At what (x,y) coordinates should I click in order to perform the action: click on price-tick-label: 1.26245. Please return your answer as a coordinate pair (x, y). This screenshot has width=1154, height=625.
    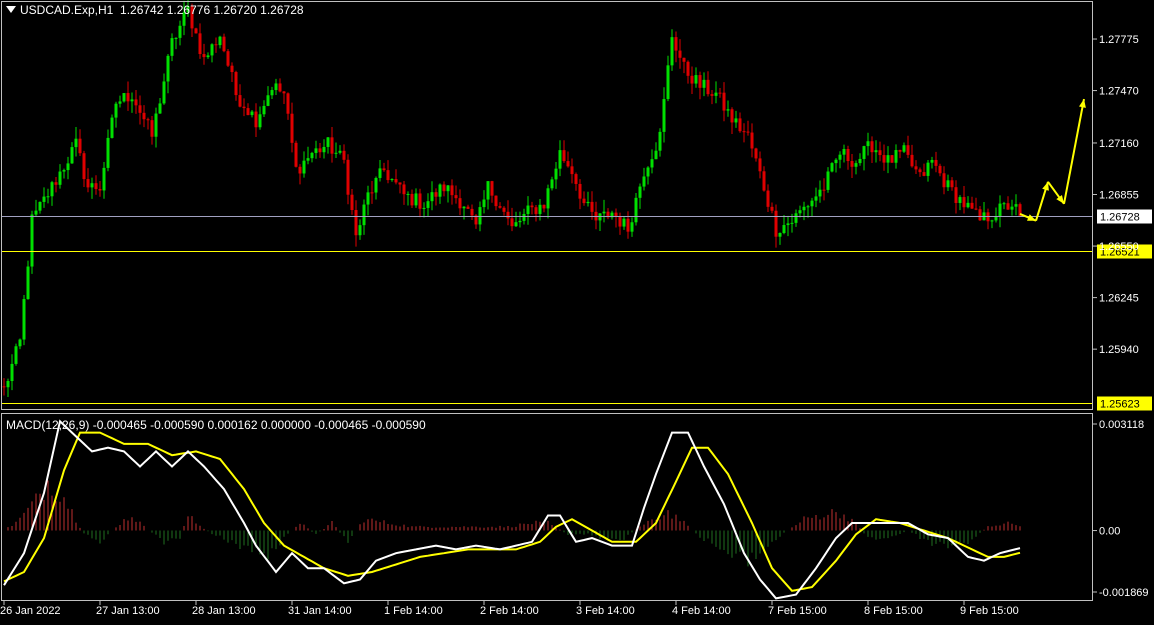
    Looking at the image, I should click on (1119, 299).